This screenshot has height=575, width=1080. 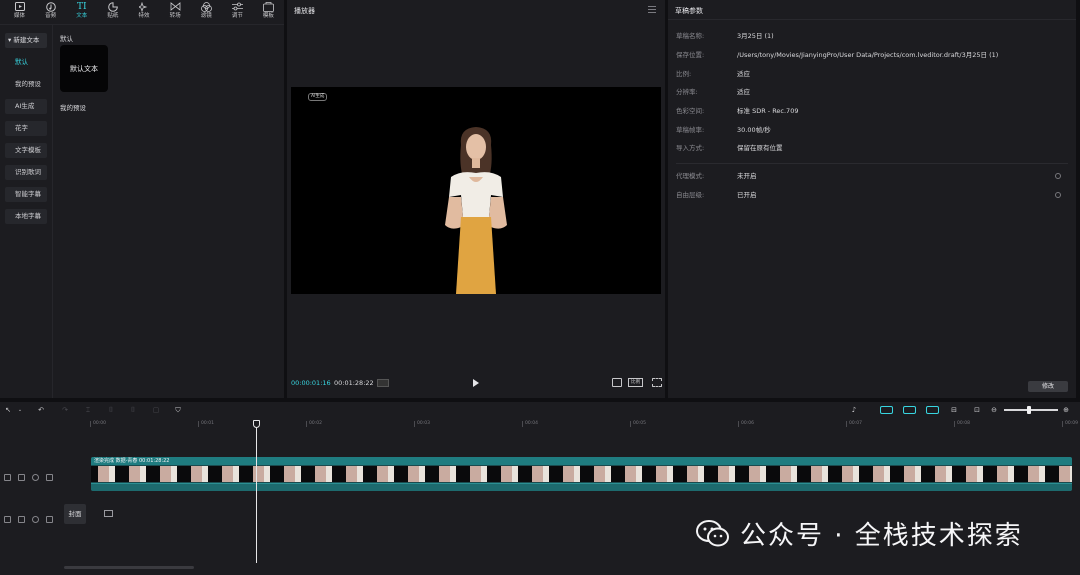 What do you see at coordinates (175, 6) in the screenshot?
I see `transition-icon` at bounding box center [175, 6].